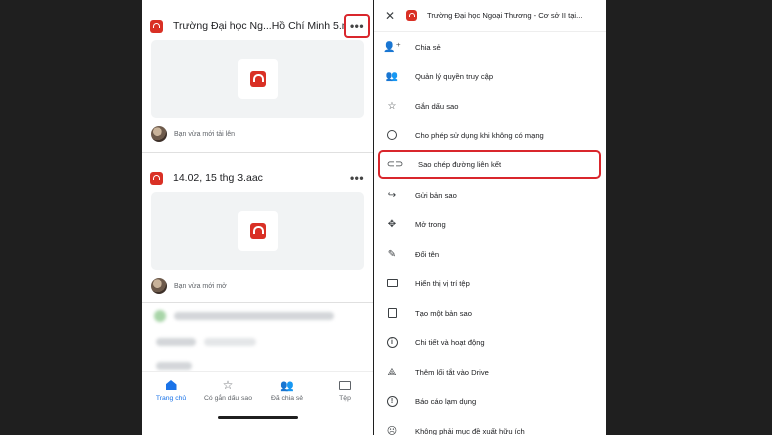  What do you see at coordinates (392, 76) in the screenshot?
I see `manage-access-icon: 👥` at bounding box center [392, 76].